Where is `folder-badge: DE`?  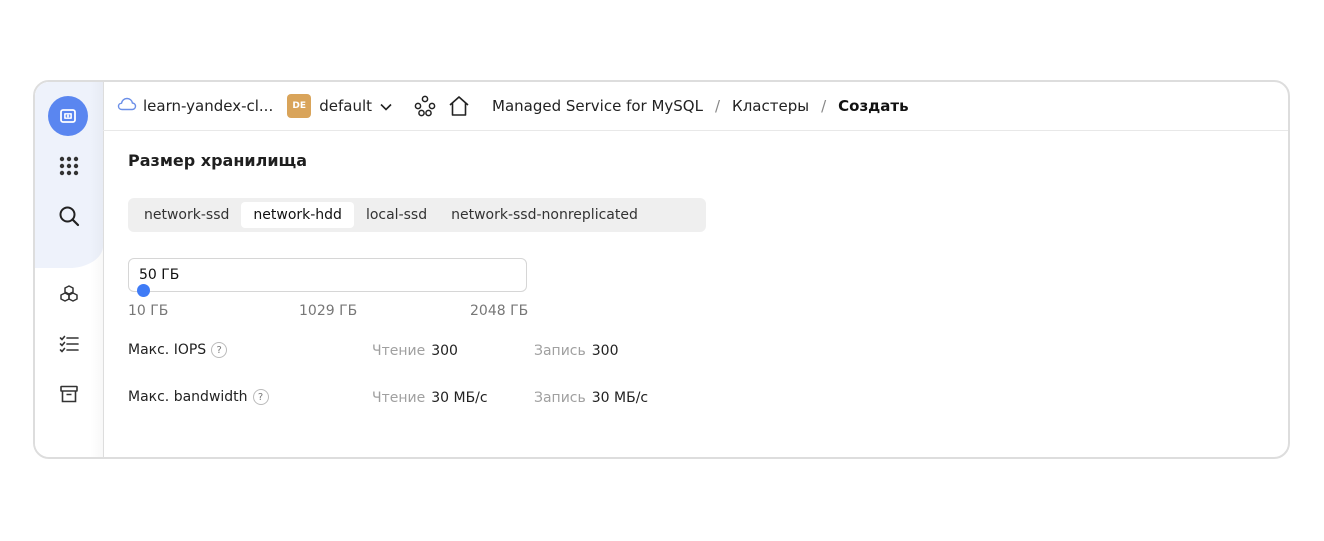 folder-badge: DE is located at coordinates (299, 106).